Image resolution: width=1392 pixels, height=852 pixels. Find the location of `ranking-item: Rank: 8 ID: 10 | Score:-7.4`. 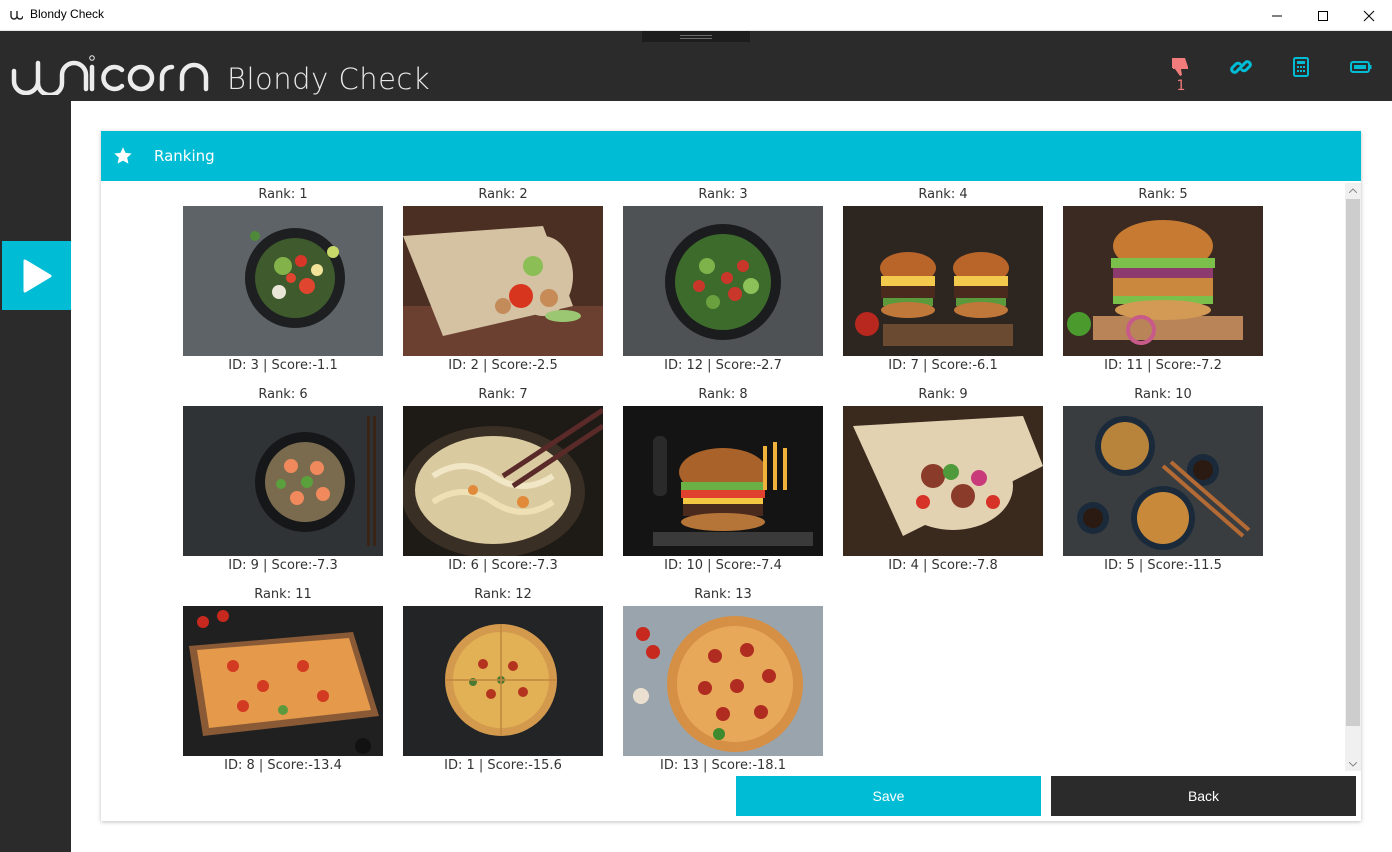

ranking-item: Rank: 8 ID: 10 | Score:-7.4 is located at coordinates (723, 481).